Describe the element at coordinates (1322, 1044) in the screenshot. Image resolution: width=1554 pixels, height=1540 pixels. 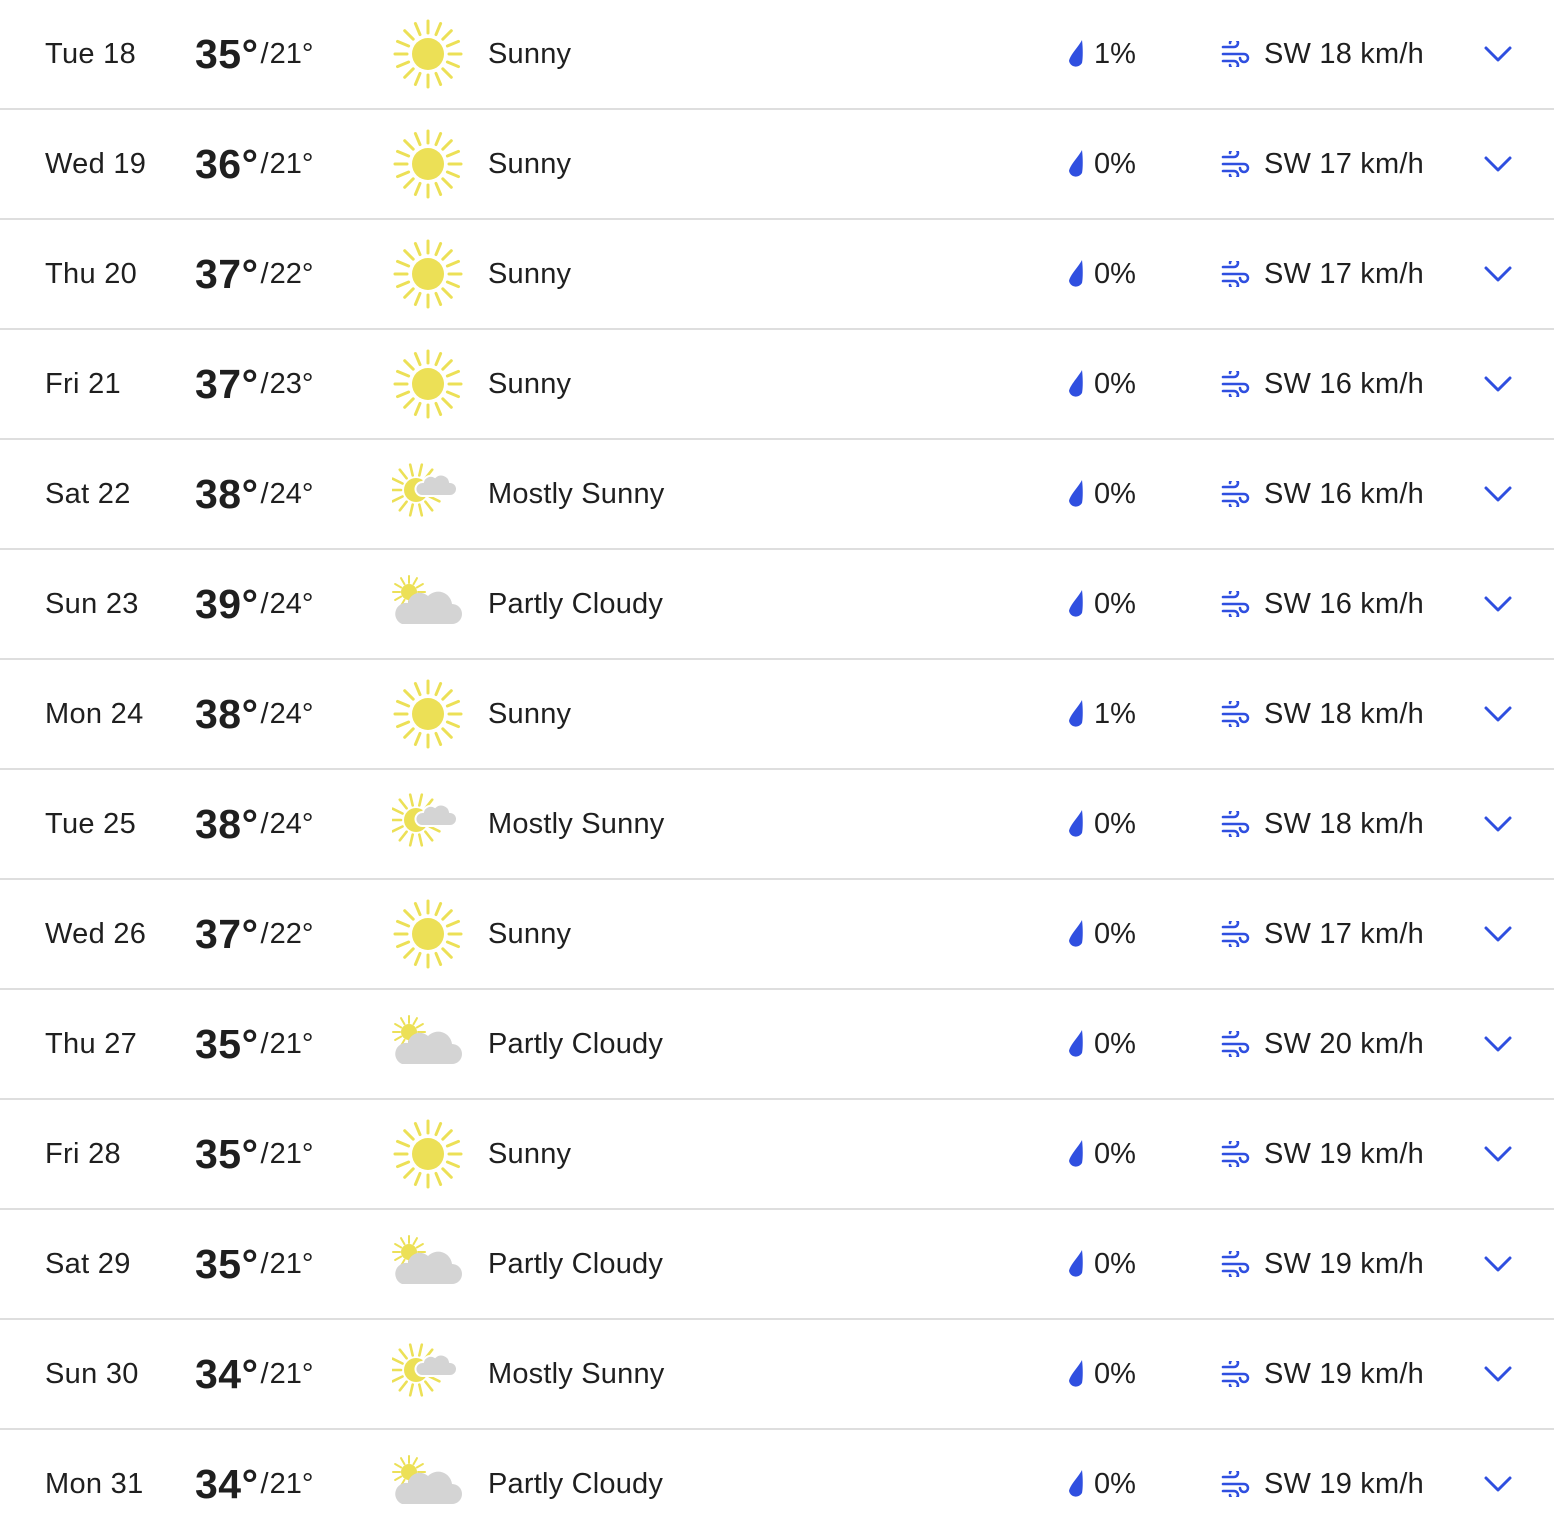
I see `wind: SW 20 km/h` at that location.